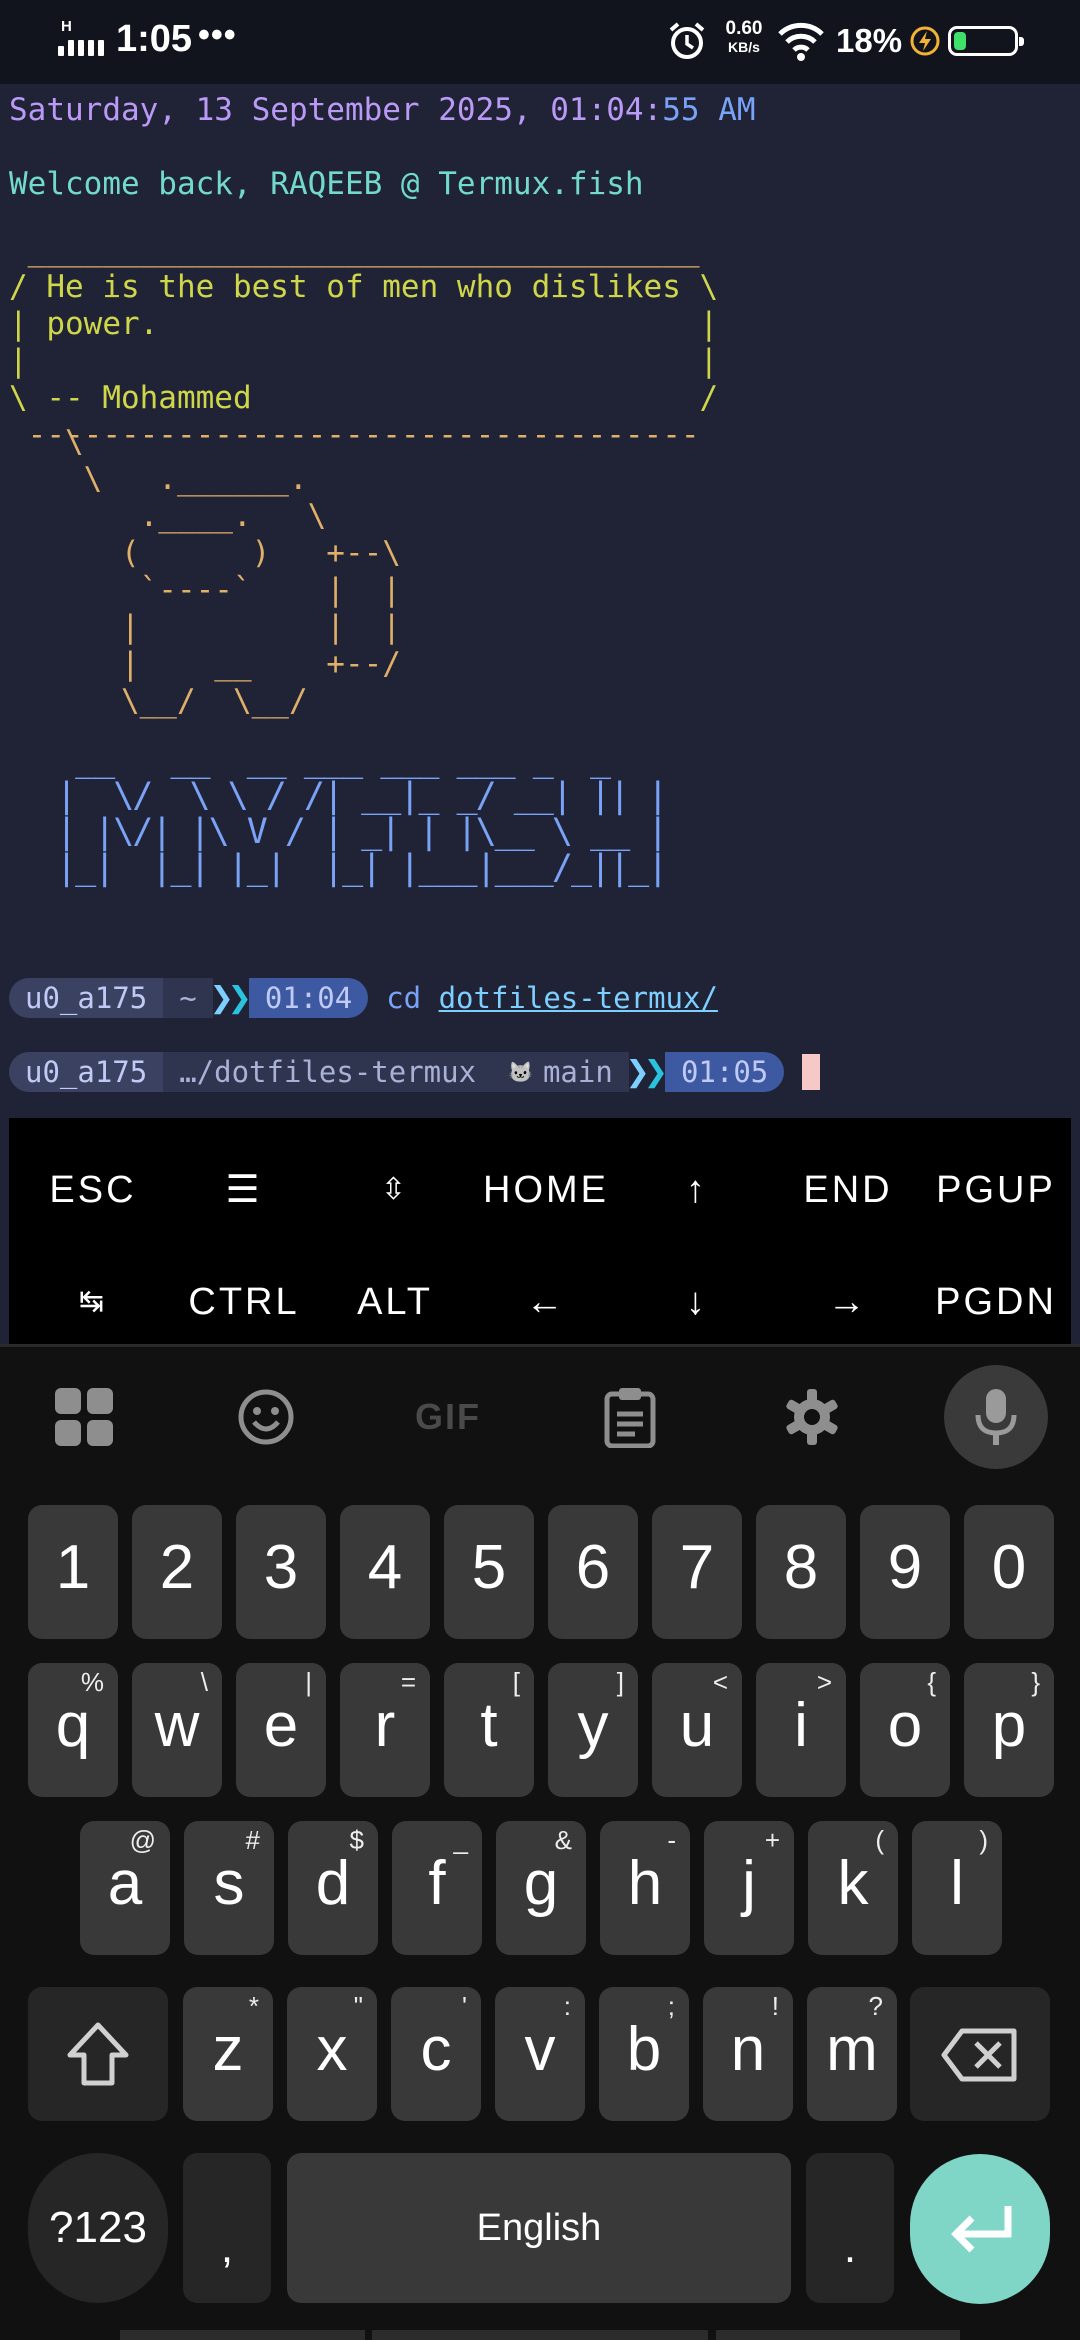 The height and width of the screenshot is (2340, 1080). What do you see at coordinates (578, 997) in the screenshot?
I see `command-argument: dotfiles-termux/` at bounding box center [578, 997].